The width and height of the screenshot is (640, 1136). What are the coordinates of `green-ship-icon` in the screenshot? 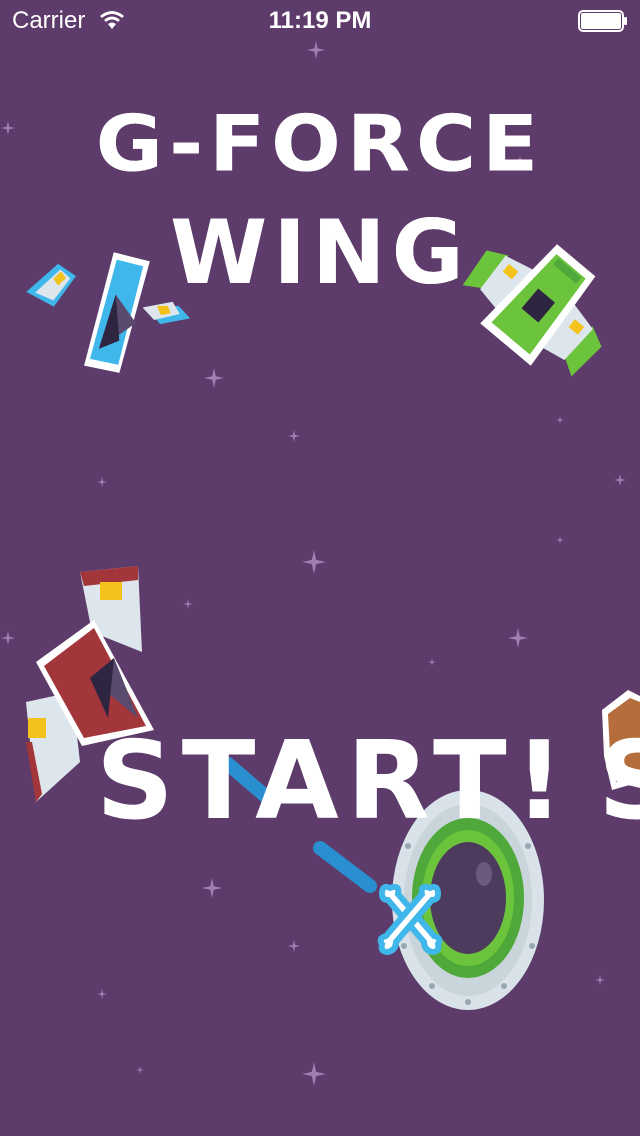 It's located at (532, 310).